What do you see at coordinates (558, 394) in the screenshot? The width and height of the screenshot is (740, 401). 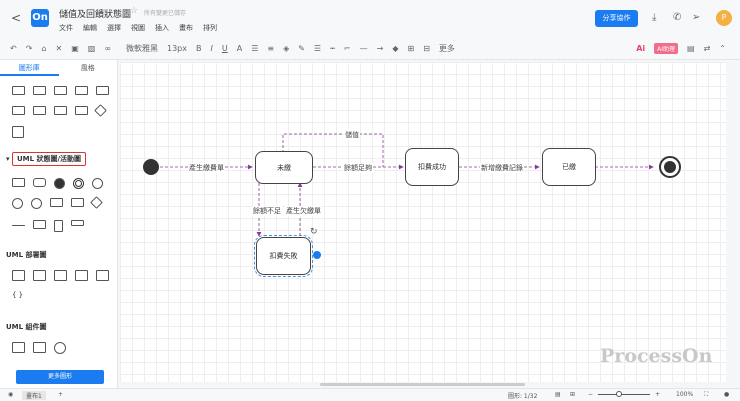 I see `fit-page-icon: ▤` at bounding box center [558, 394].